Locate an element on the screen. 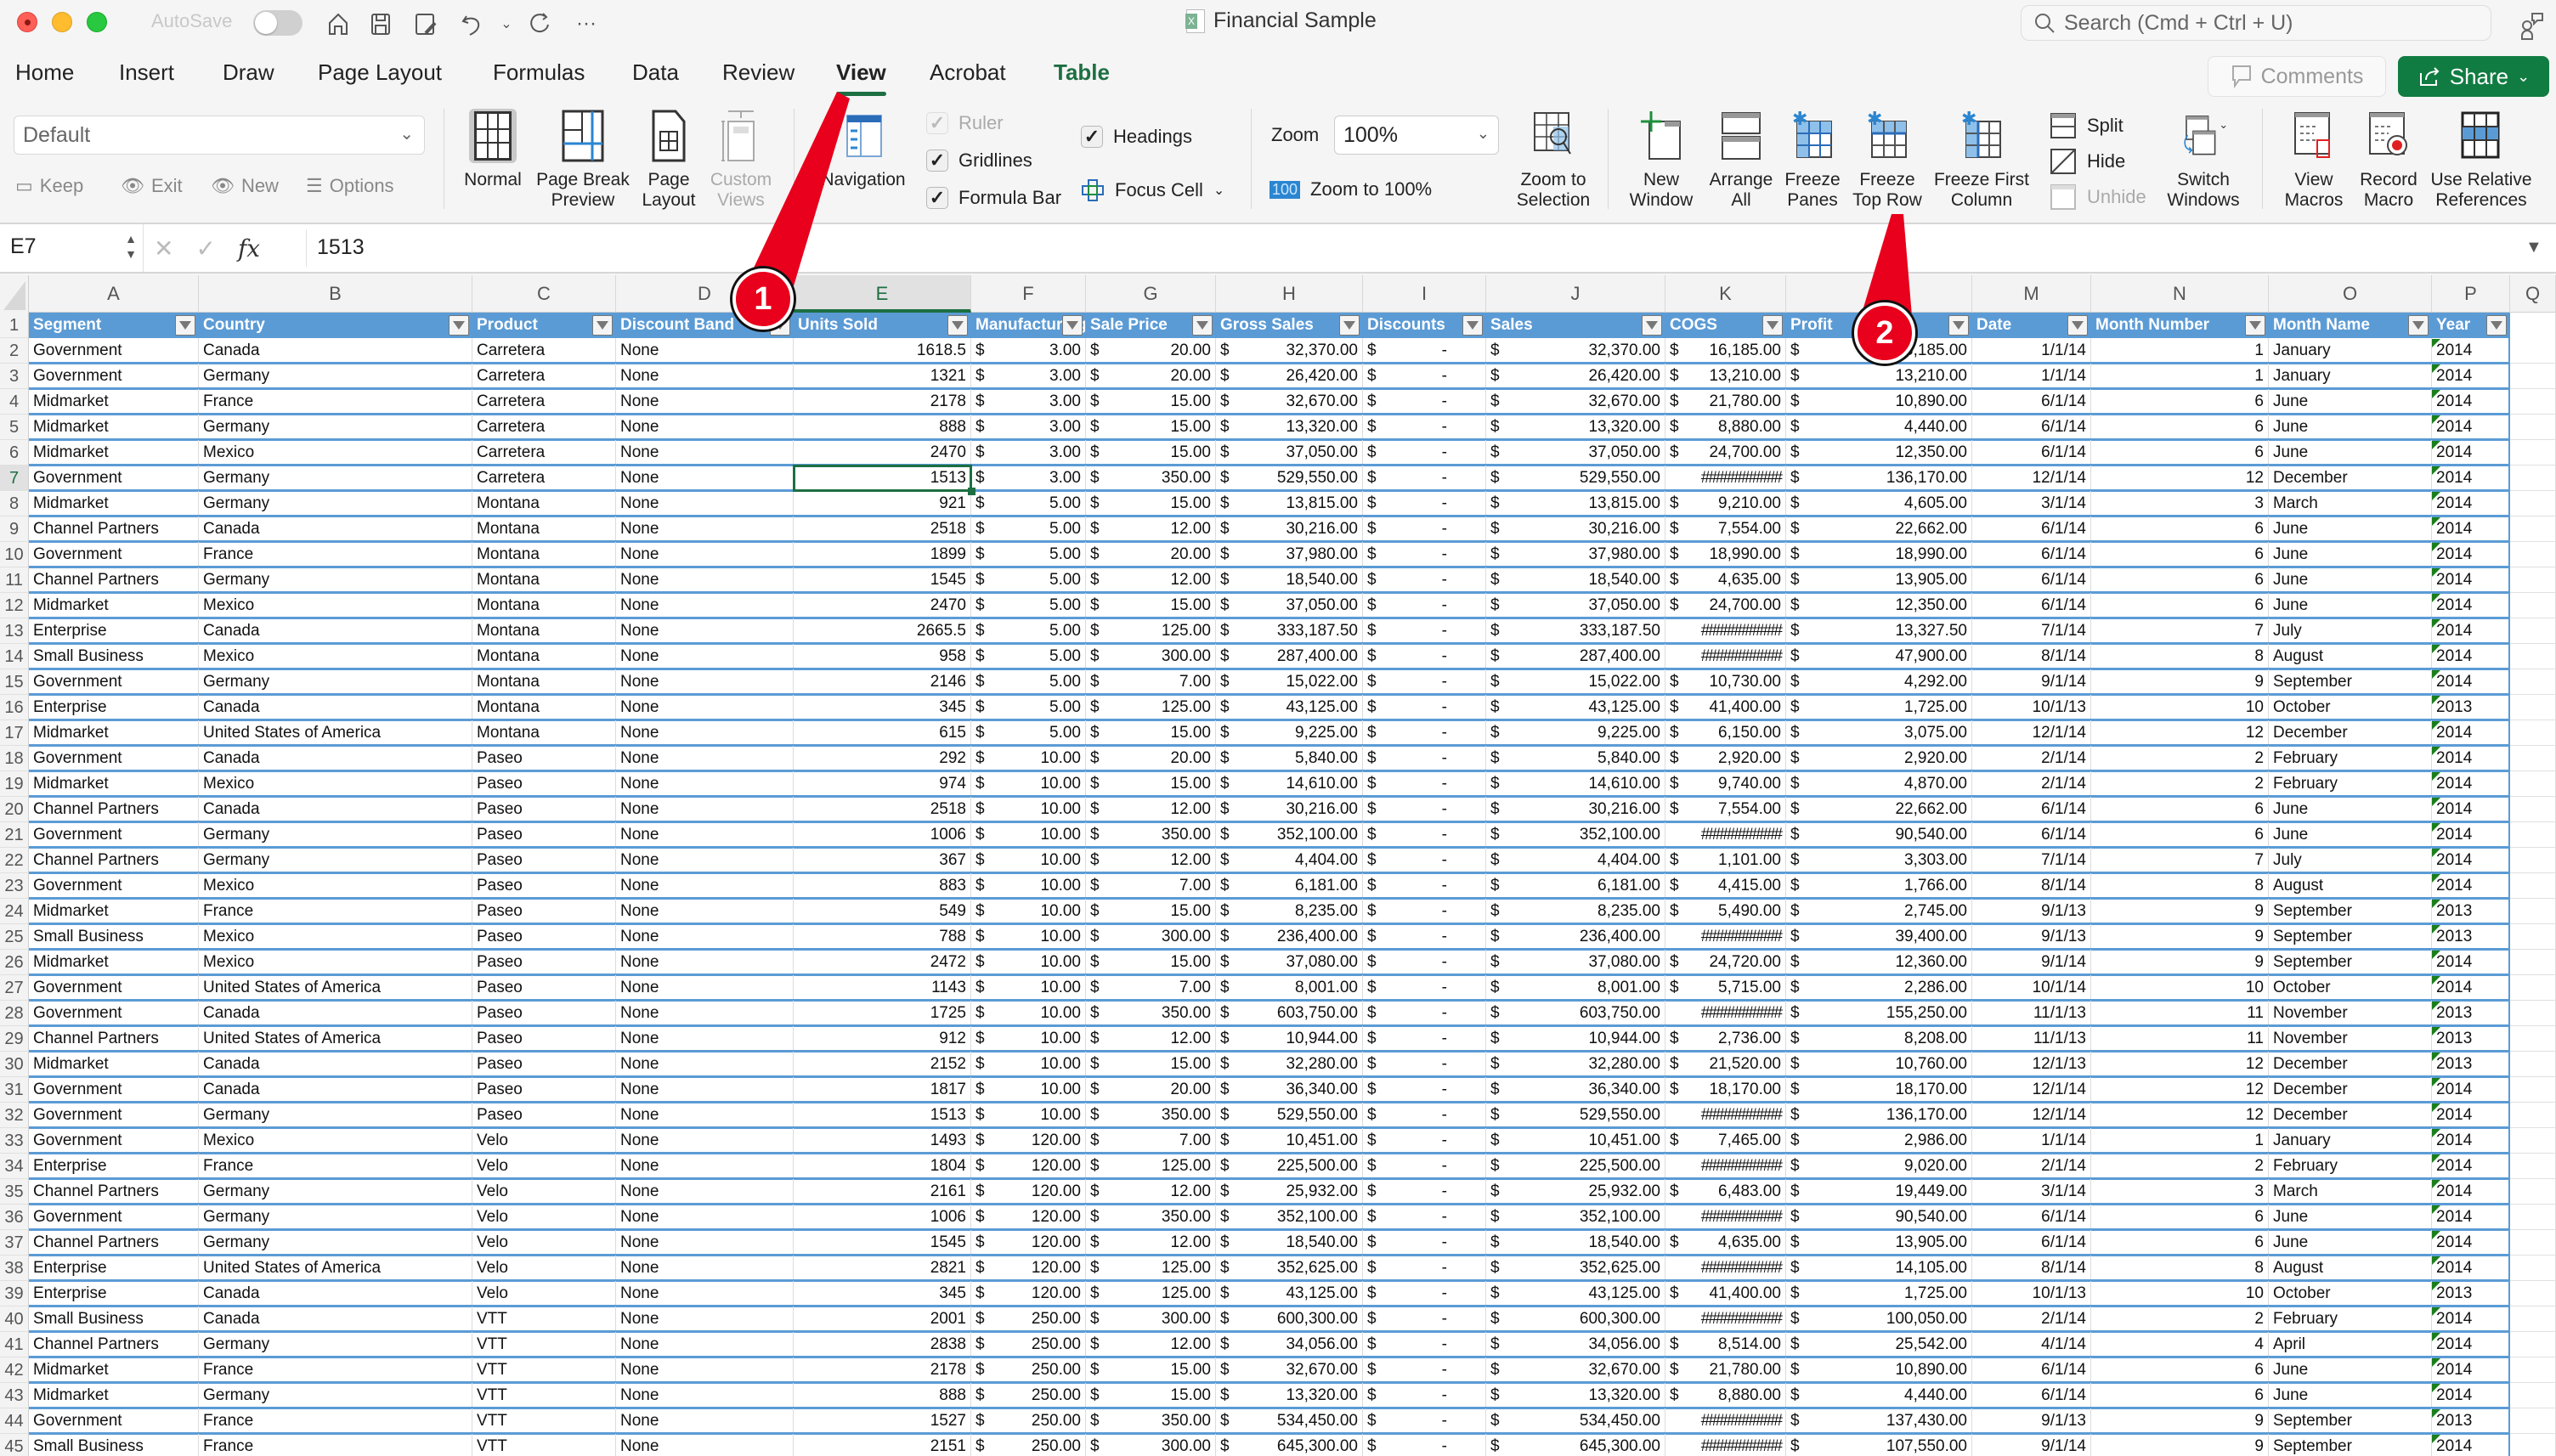 The height and width of the screenshot is (1456, 2556). cell-p30: 2013 is located at coordinates (2471, 1064).